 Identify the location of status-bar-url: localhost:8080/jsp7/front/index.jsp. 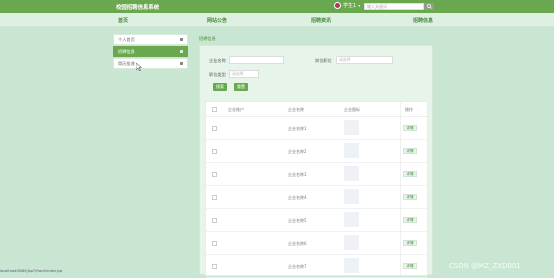
(31, 271).